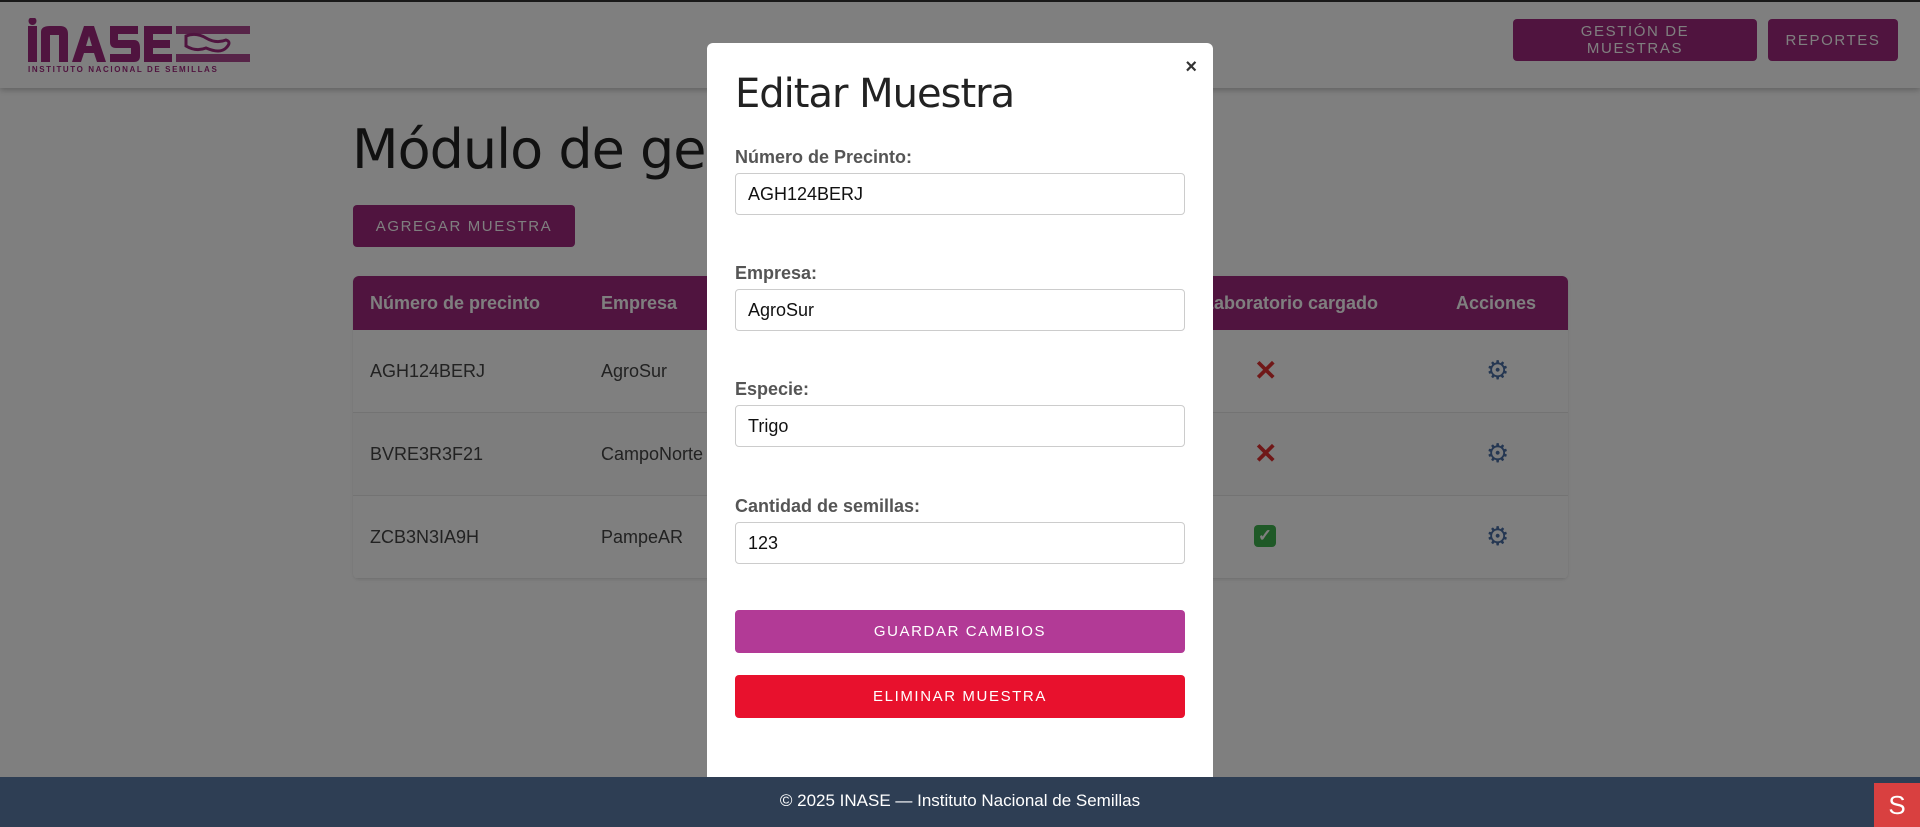 The image size is (1920, 827). I want to click on modal-title: Editar Muestra, so click(875, 94).